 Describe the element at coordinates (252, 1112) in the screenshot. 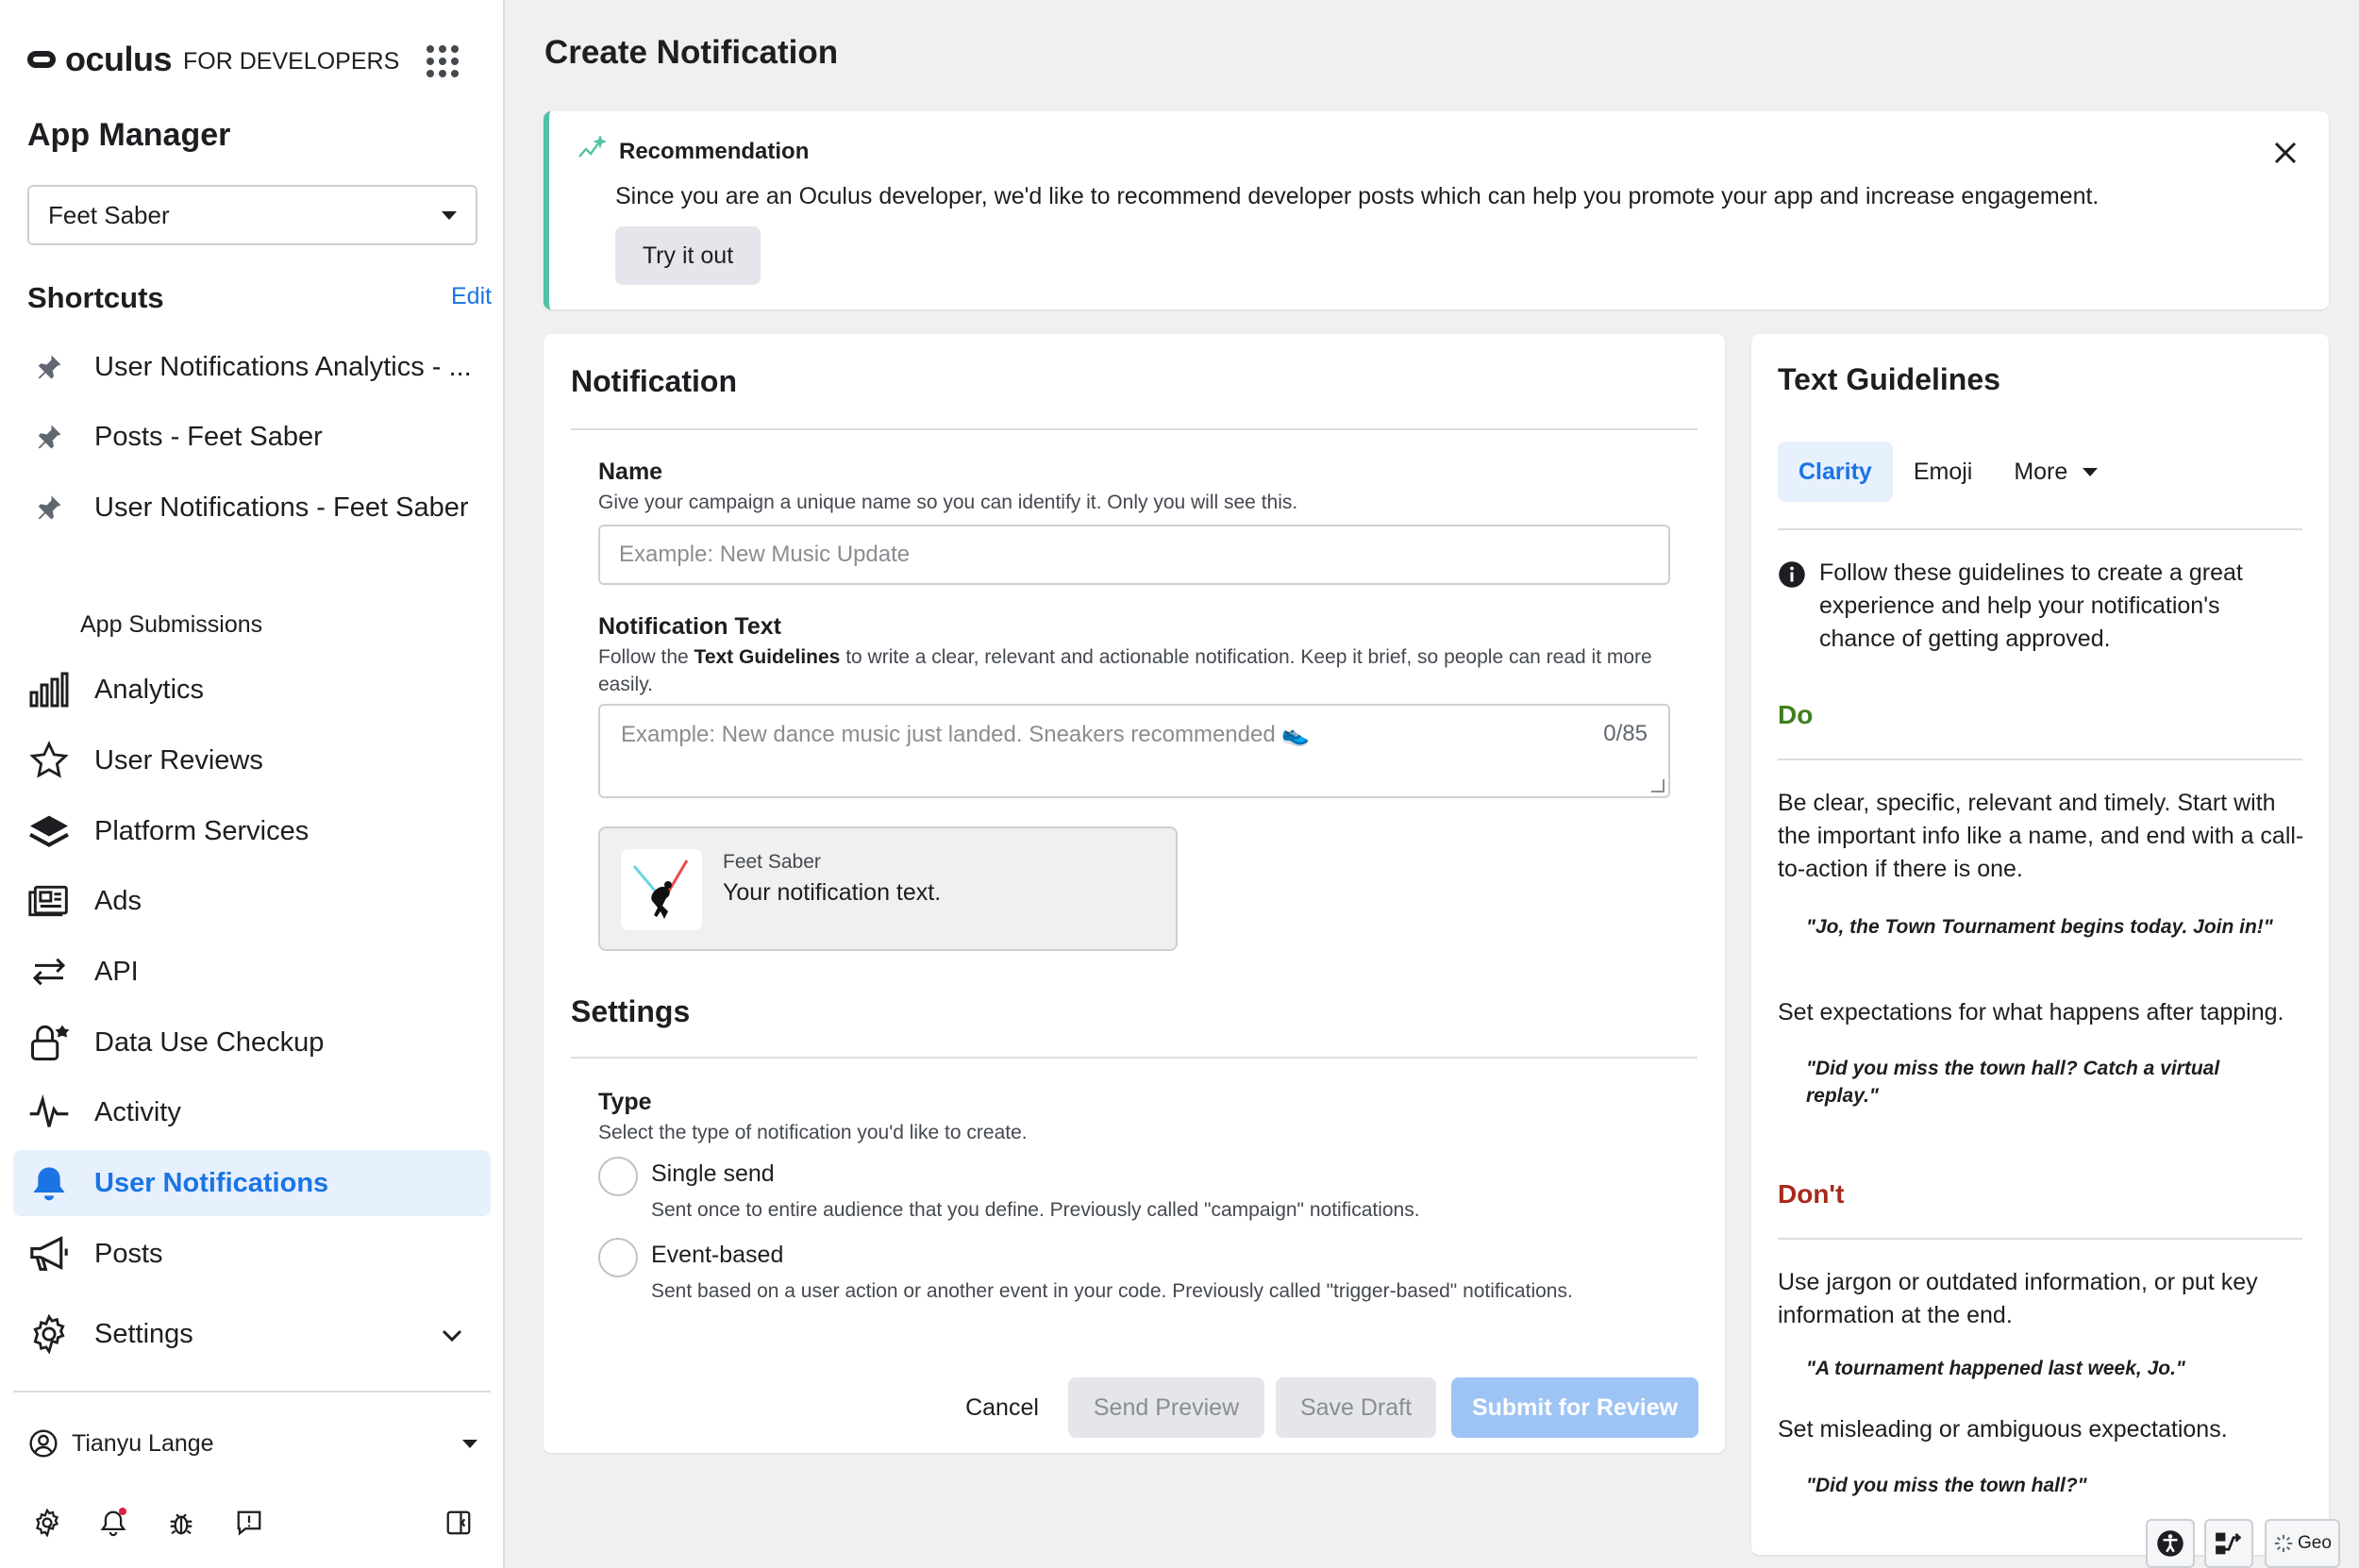

I see `sidebar-item-activity: Activity` at that location.